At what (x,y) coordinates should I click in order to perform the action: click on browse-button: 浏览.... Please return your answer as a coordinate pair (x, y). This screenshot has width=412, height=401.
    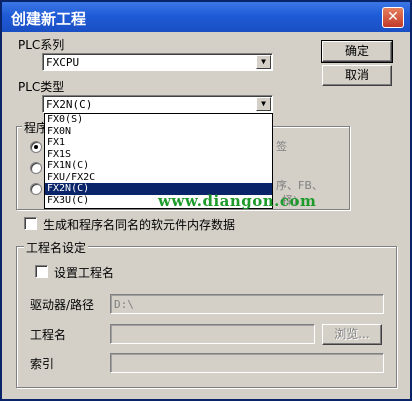
    Looking at the image, I should click on (352, 334).